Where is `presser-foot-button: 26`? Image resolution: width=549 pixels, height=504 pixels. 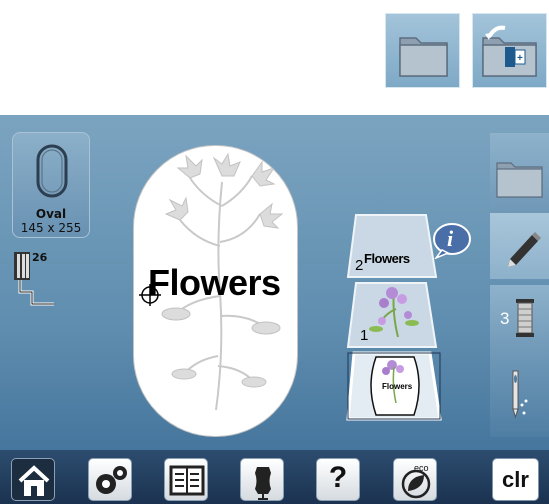 presser-foot-button: 26 is located at coordinates (36, 280).